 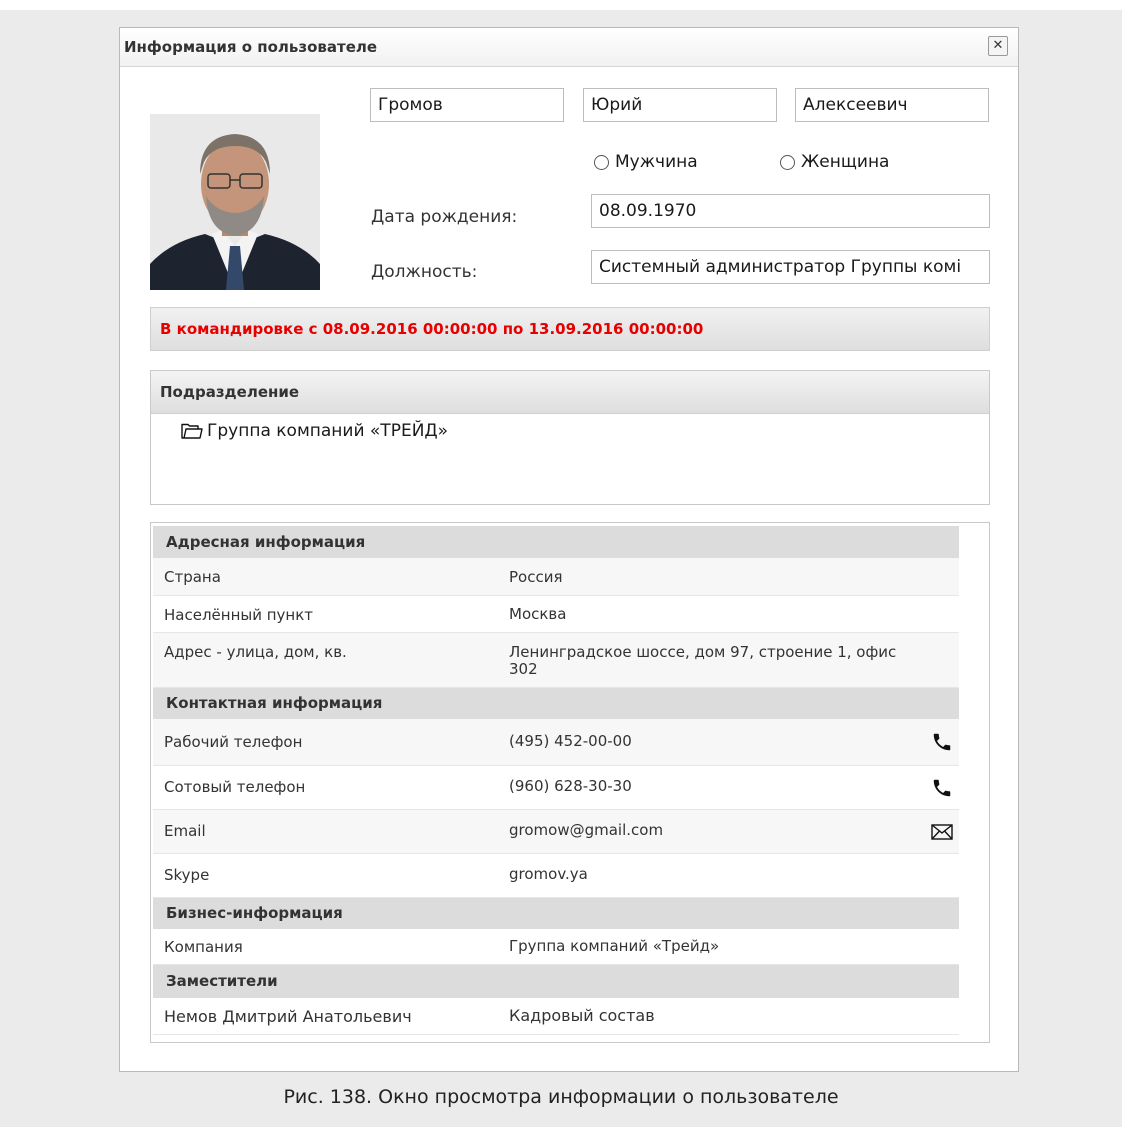 I want to click on table-row: Рабочий телефон (495) 452-00-00, so click(x=556, y=742).